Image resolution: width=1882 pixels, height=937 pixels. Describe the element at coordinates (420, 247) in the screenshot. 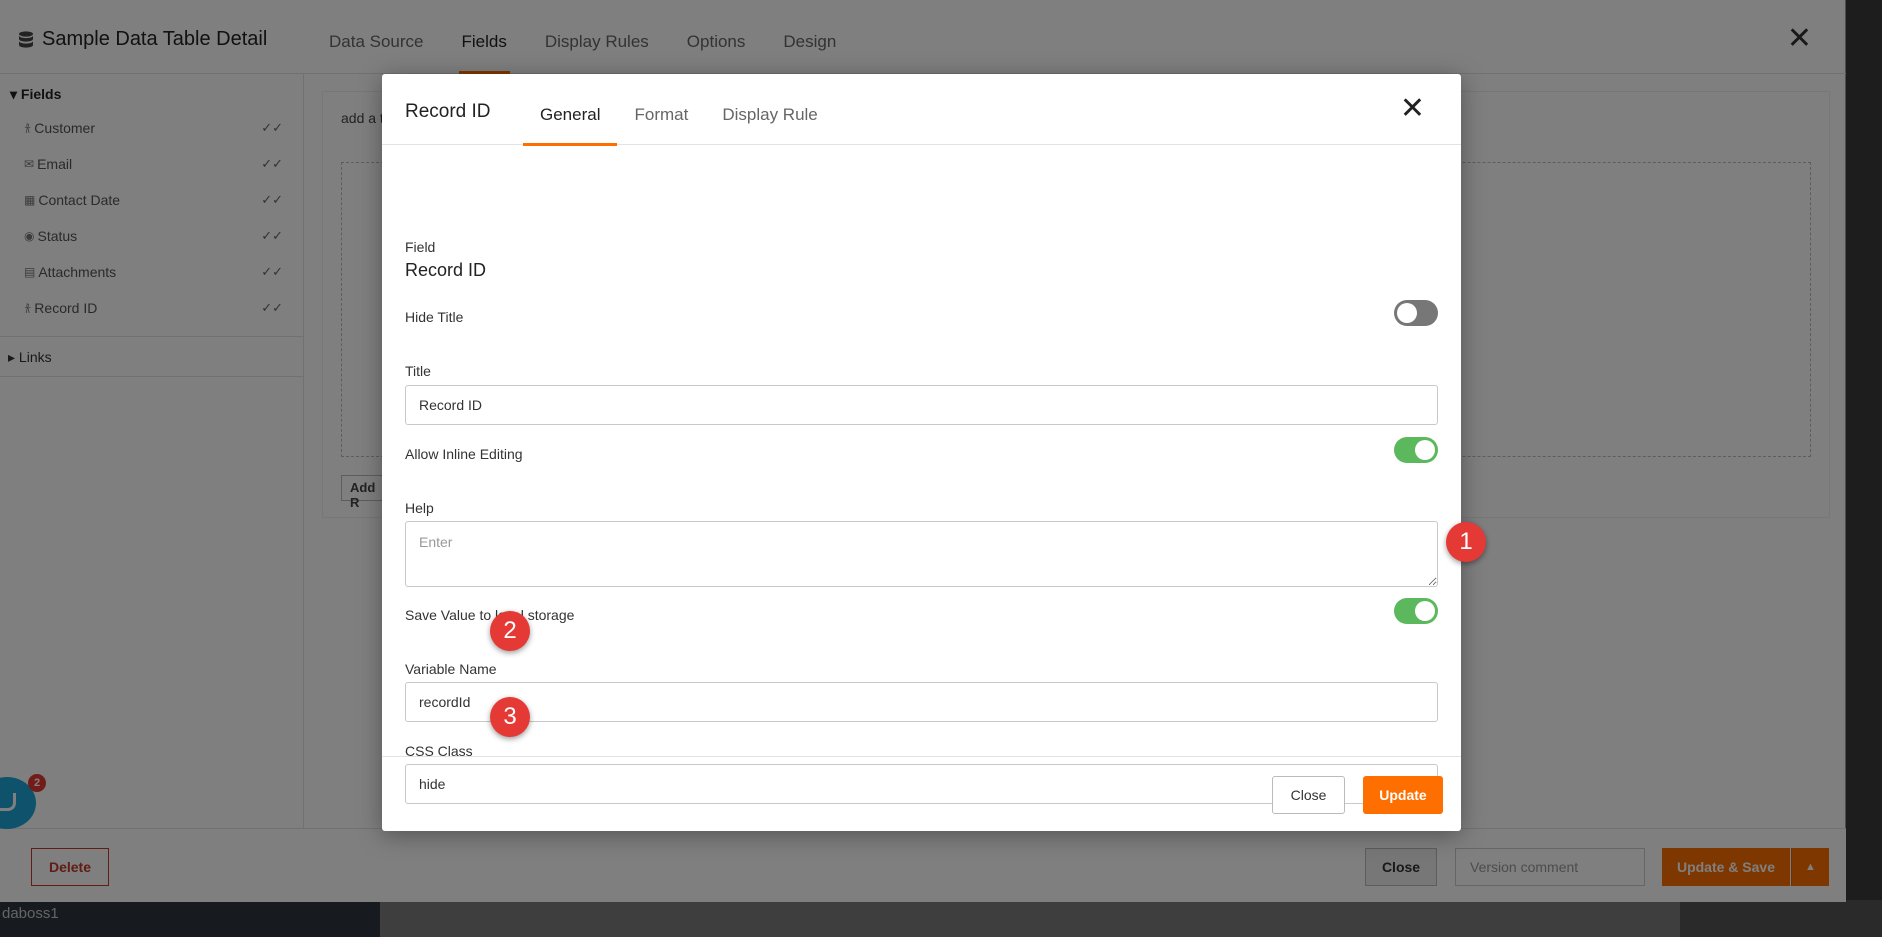

I see `field-label: Field` at that location.